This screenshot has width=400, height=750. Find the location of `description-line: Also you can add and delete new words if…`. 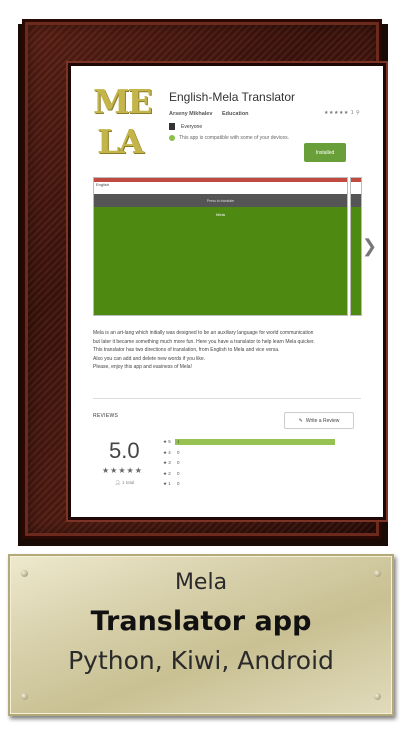

description-line: Also you can add and delete new words if… is located at coordinates (149, 358).